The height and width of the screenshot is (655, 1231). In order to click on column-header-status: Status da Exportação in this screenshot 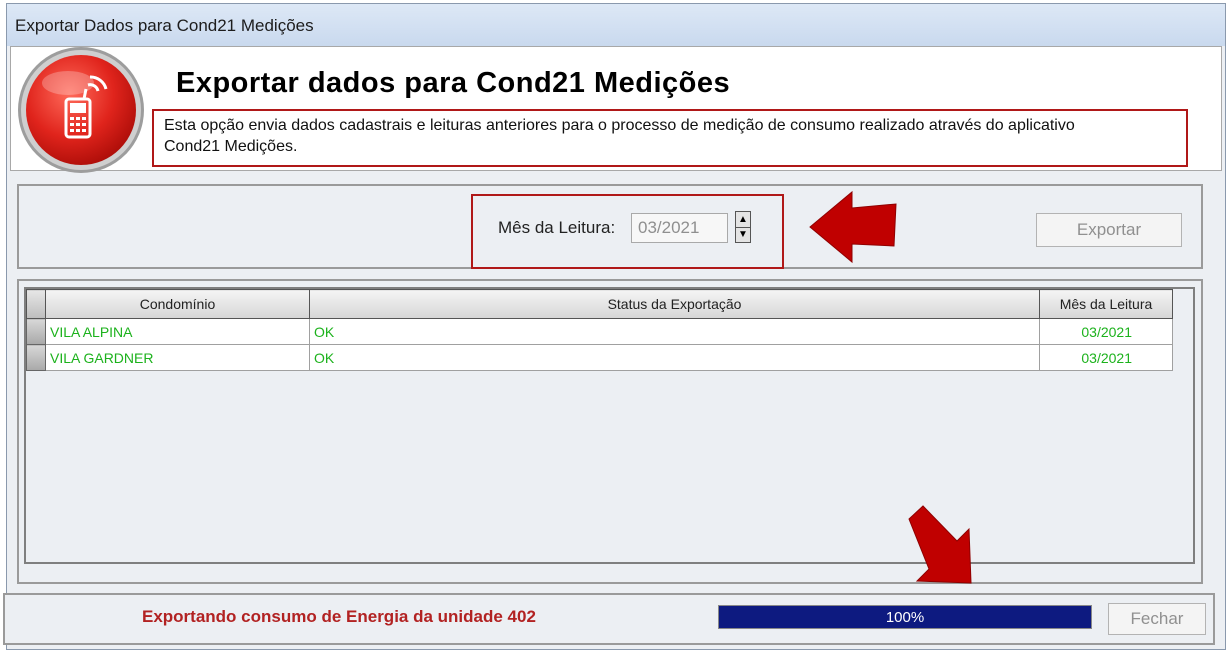, I will do `click(674, 304)`.